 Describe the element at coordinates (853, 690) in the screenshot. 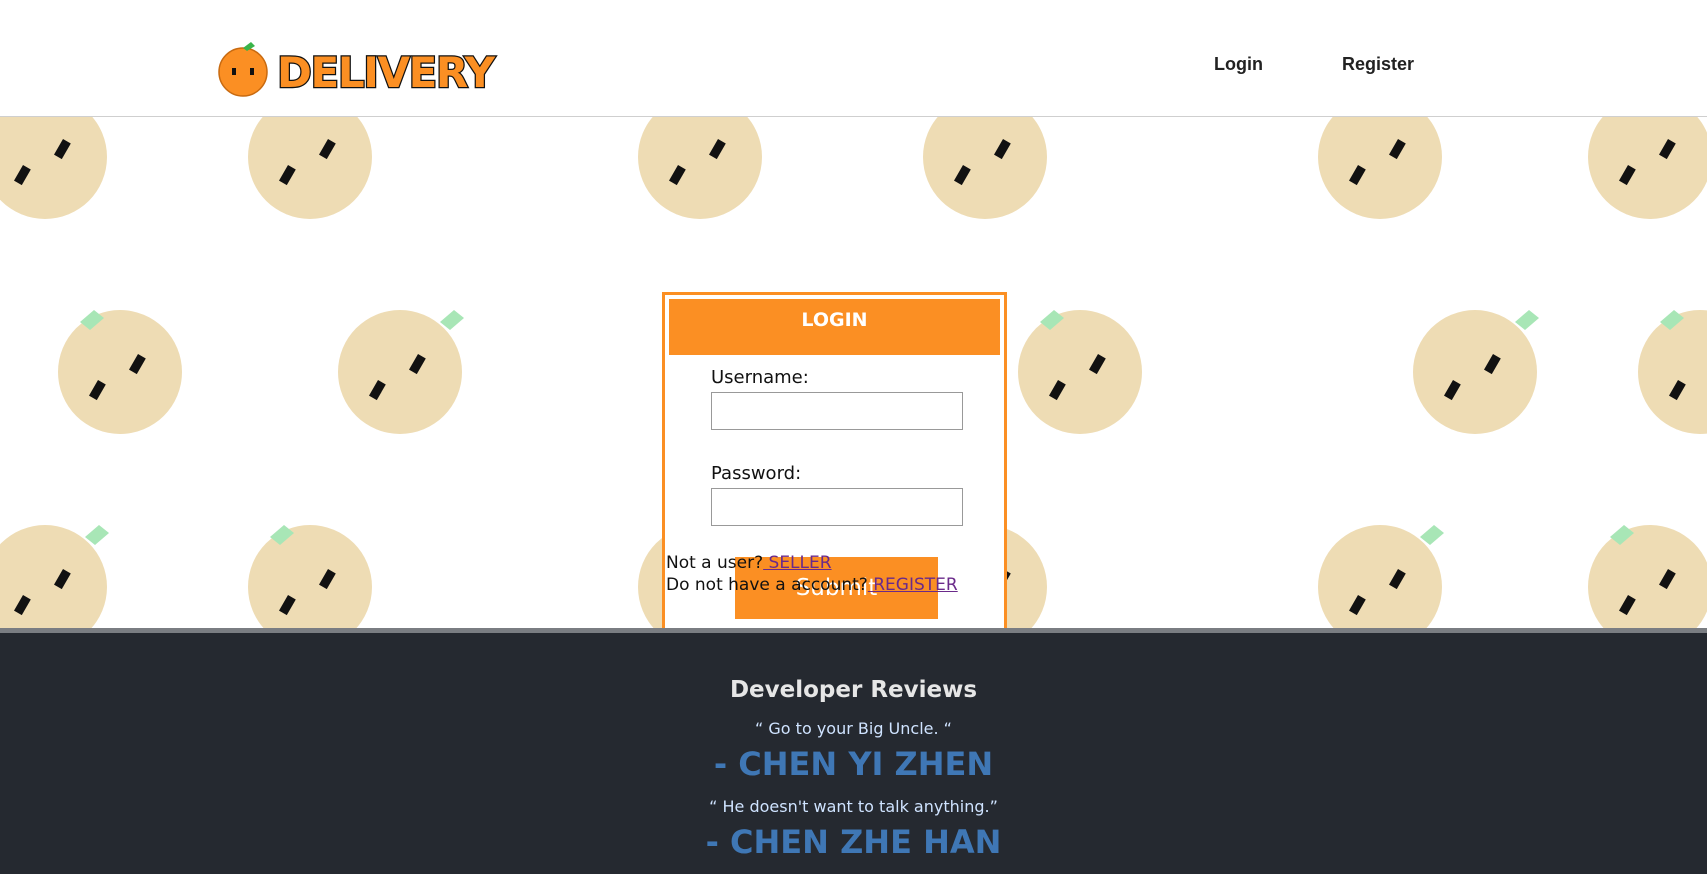

I see `reviews-title: Developer Reviews` at that location.